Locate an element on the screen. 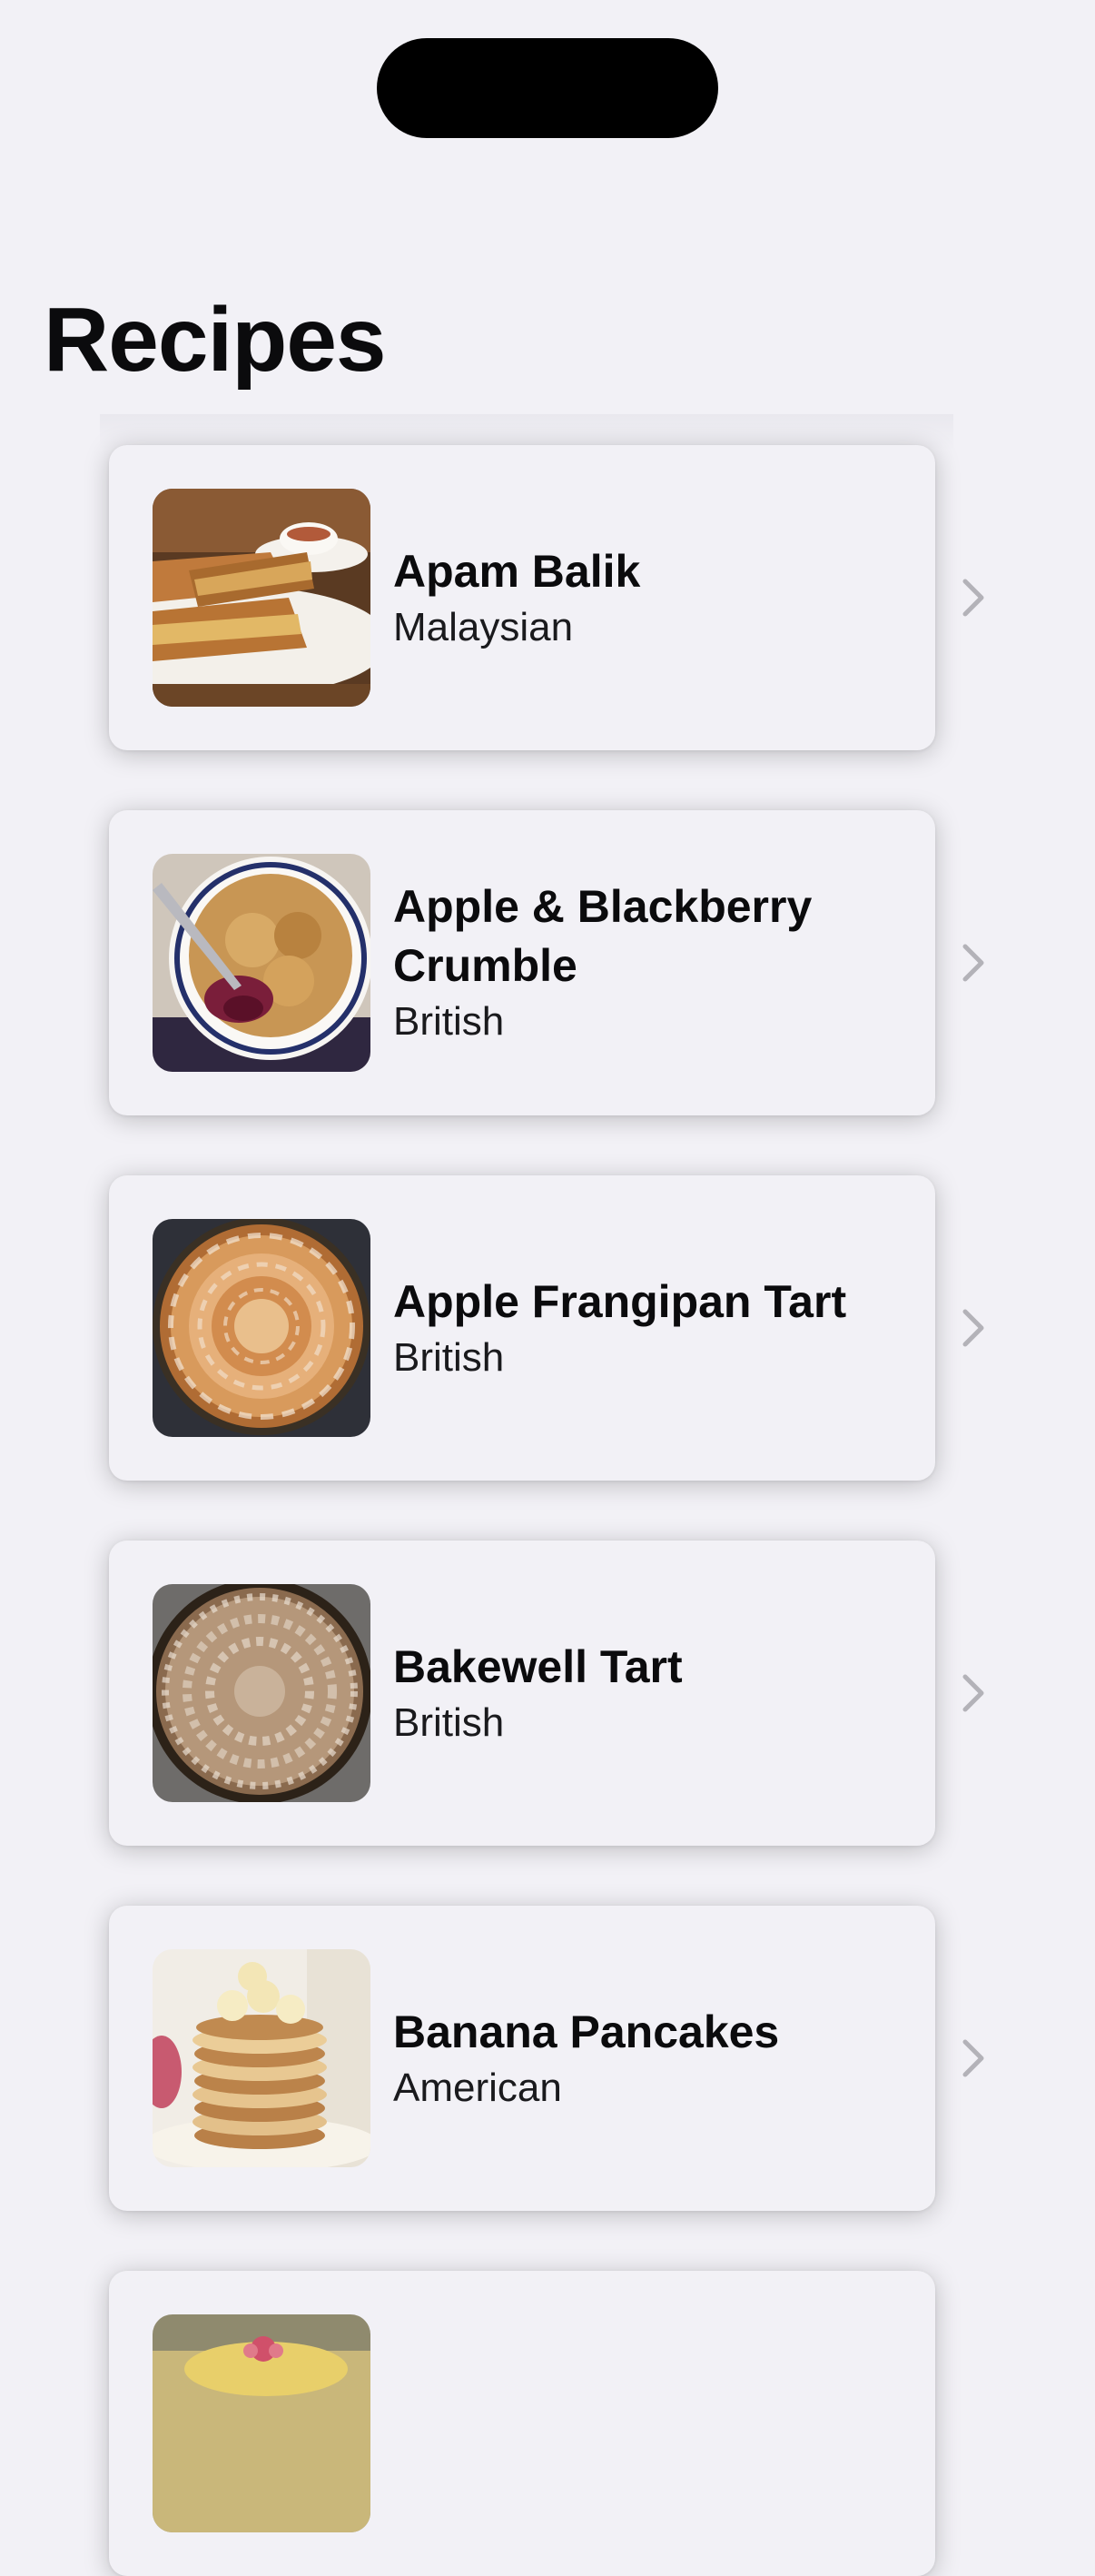 Image resolution: width=1095 pixels, height=2576 pixels. recipe-name: Apam Balik is located at coordinates (517, 571).